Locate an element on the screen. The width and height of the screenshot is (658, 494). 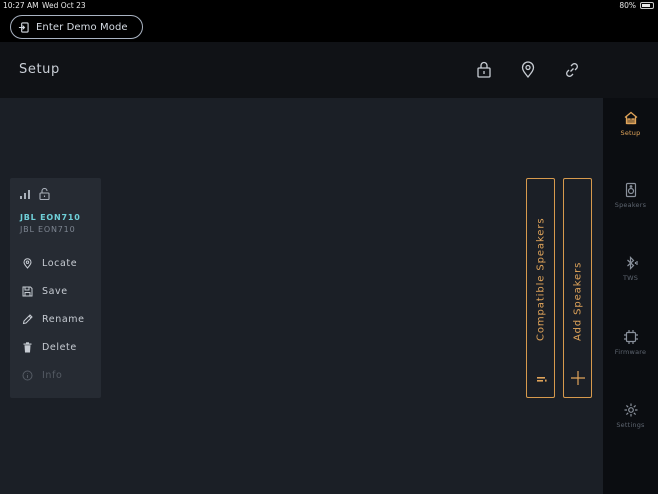
nav-speakers-label: Speakers is located at coordinates (630, 205).